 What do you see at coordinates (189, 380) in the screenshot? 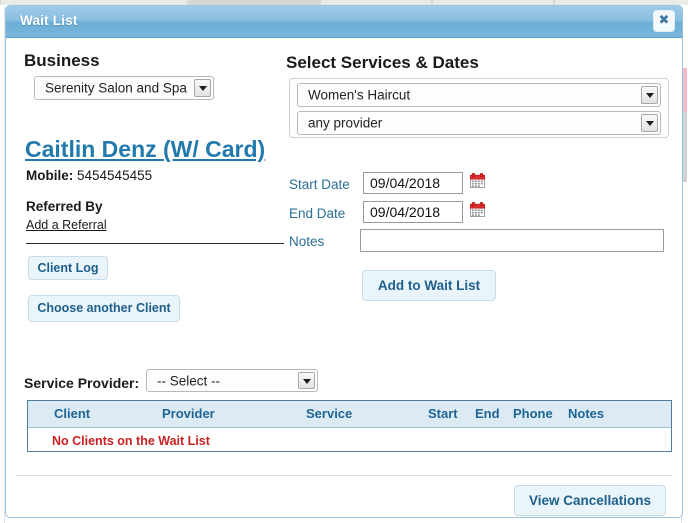
I see `service-provider-select-value: -- Select --` at bounding box center [189, 380].